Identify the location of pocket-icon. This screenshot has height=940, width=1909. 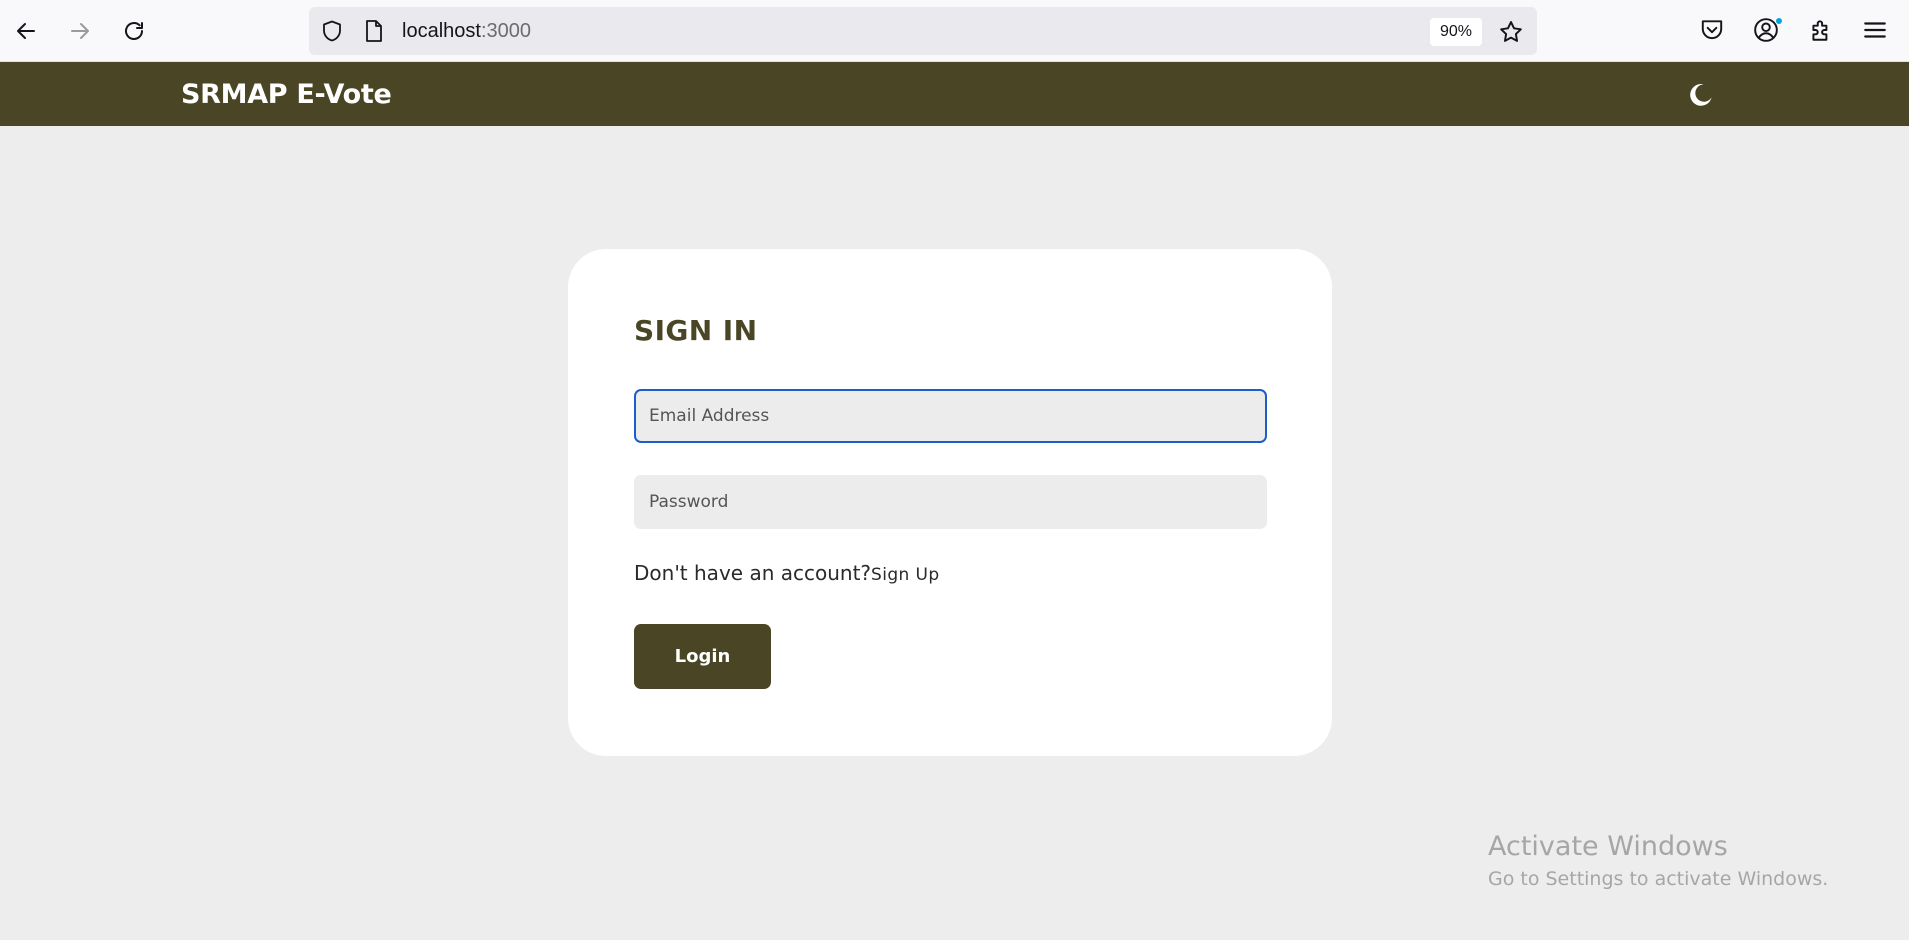
(1712, 30).